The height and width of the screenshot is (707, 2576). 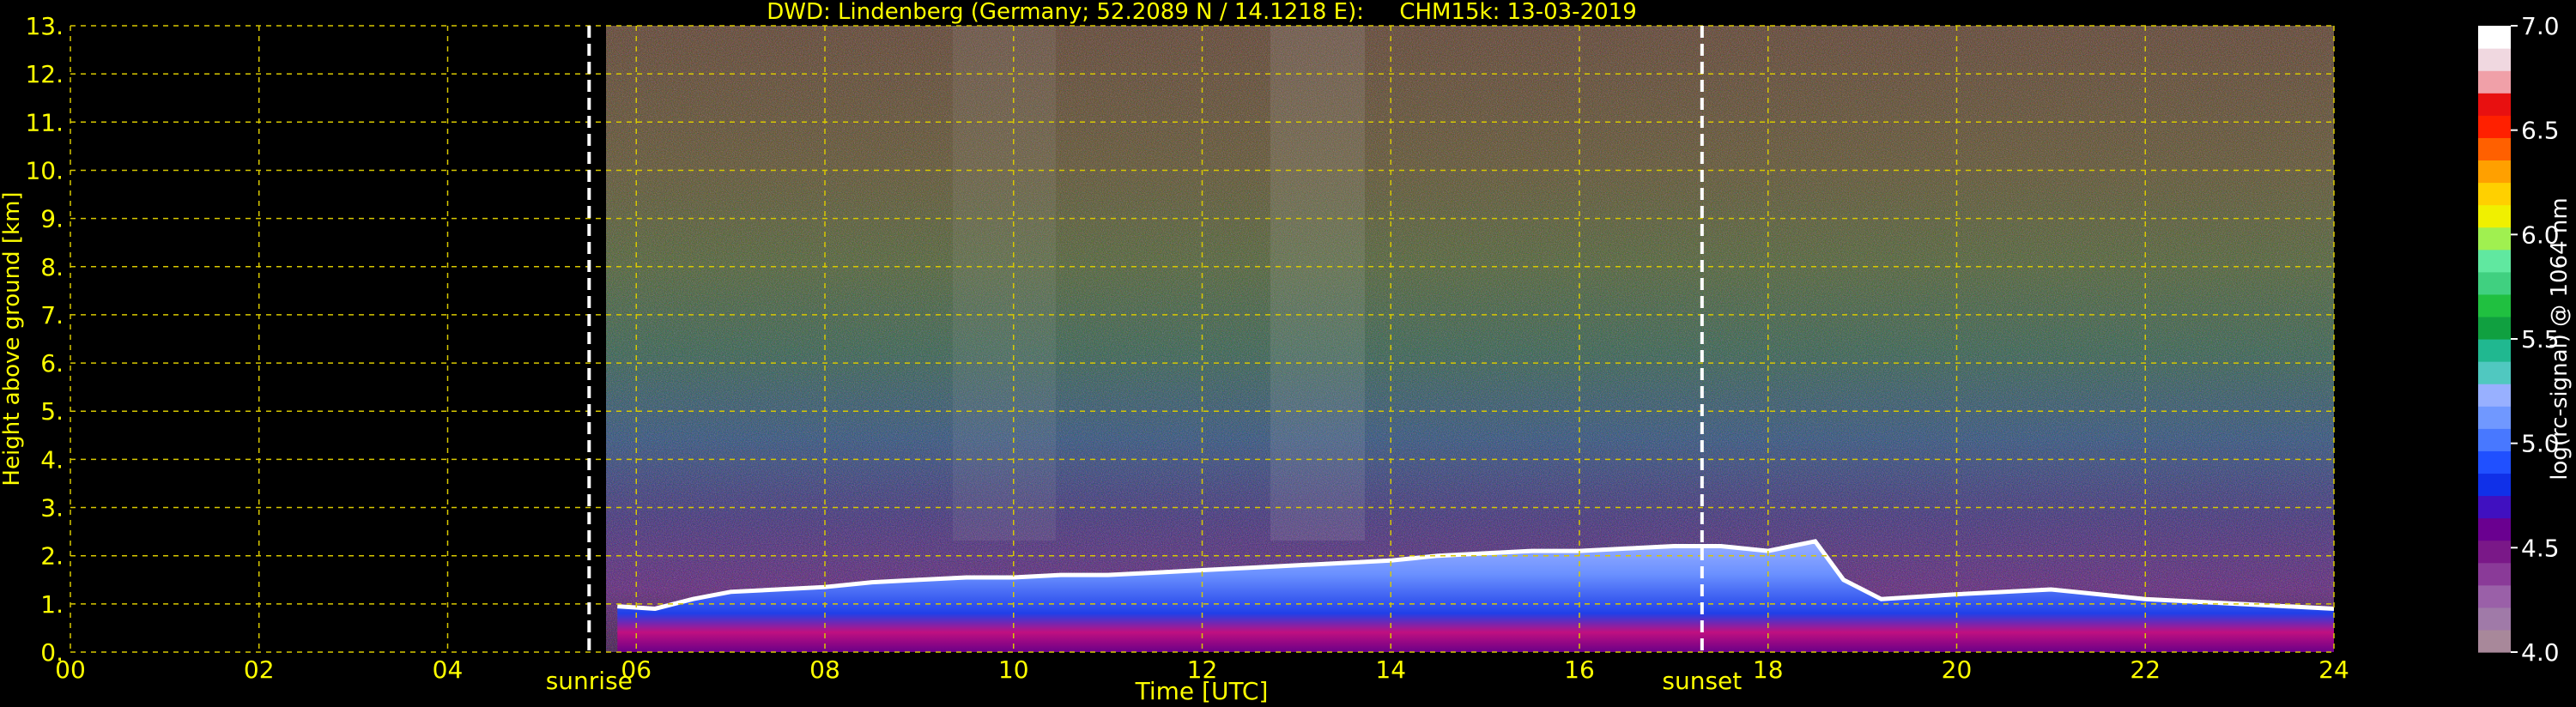 I want to click on y-tick-label: 3., so click(x=52, y=508).